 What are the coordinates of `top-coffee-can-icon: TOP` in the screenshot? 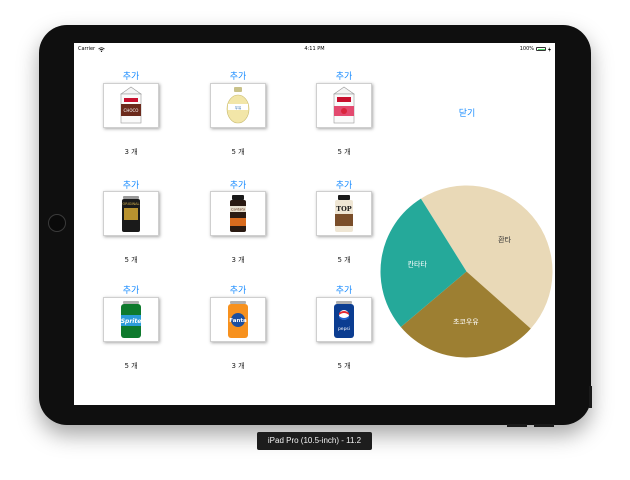 It's located at (344, 213).